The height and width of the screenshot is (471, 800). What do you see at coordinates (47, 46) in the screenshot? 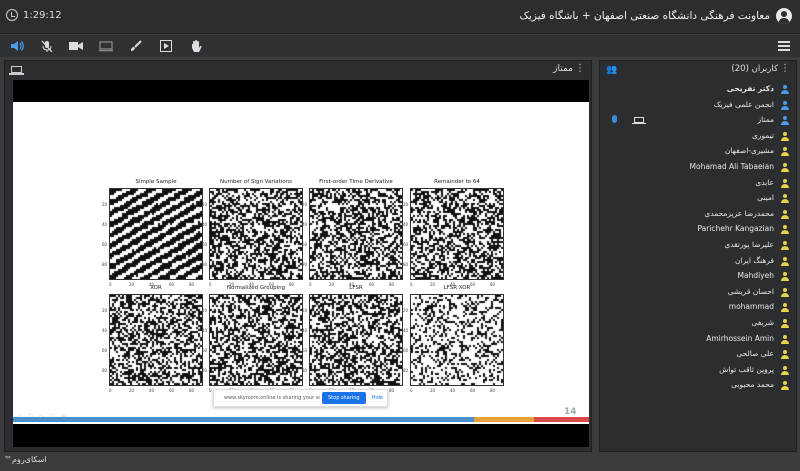
I see `mic-off-icon` at bounding box center [47, 46].